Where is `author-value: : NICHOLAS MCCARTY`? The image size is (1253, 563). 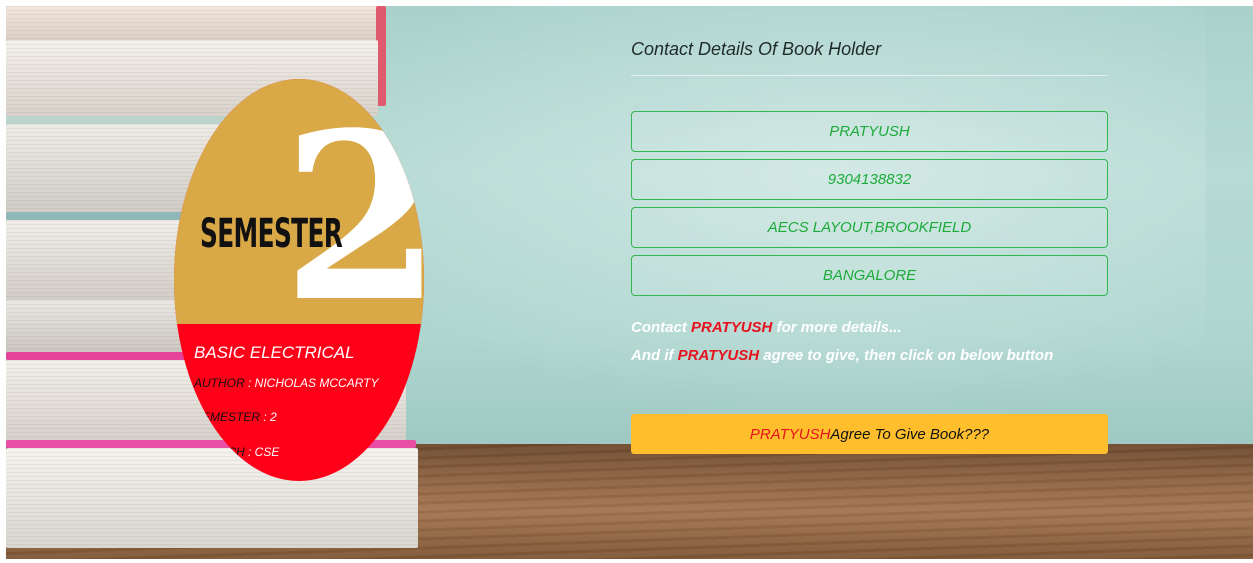 author-value: : NICHOLAS MCCARTY is located at coordinates (313, 383).